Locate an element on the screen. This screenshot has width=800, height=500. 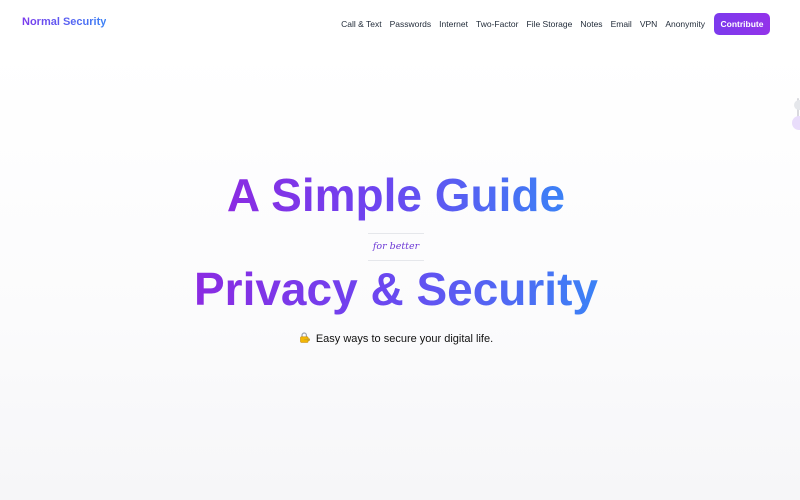
nav-link-passwords: Passwords is located at coordinates (411, 24).